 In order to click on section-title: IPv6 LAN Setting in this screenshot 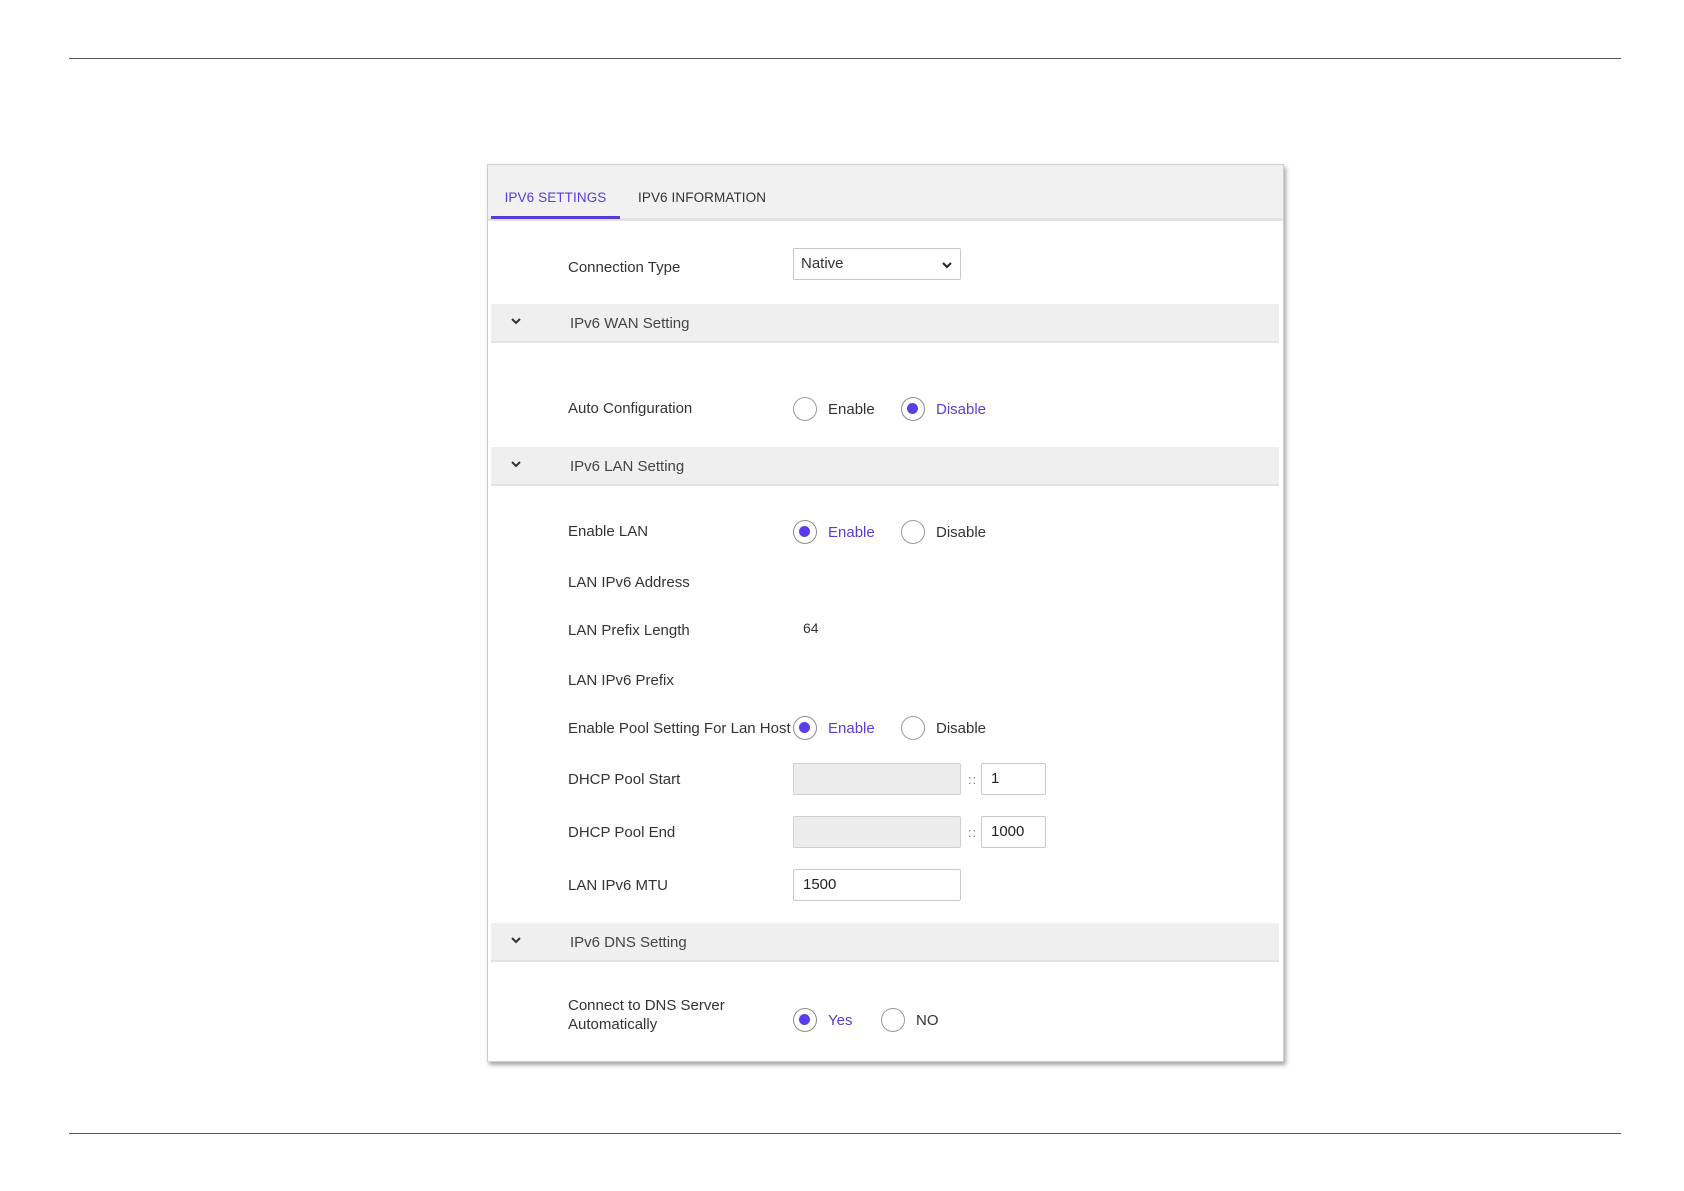, I will do `click(627, 466)`.